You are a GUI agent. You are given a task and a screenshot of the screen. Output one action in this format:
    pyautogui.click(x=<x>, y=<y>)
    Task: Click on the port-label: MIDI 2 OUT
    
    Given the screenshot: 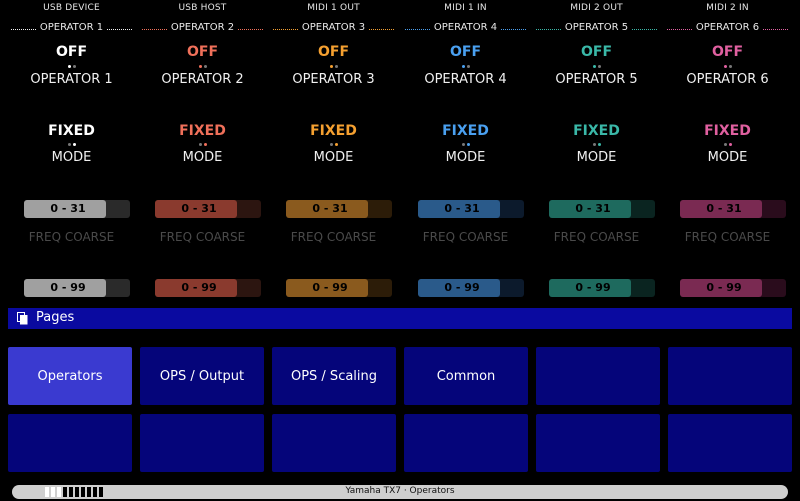 What is the action you would take?
    pyautogui.click(x=596, y=8)
    